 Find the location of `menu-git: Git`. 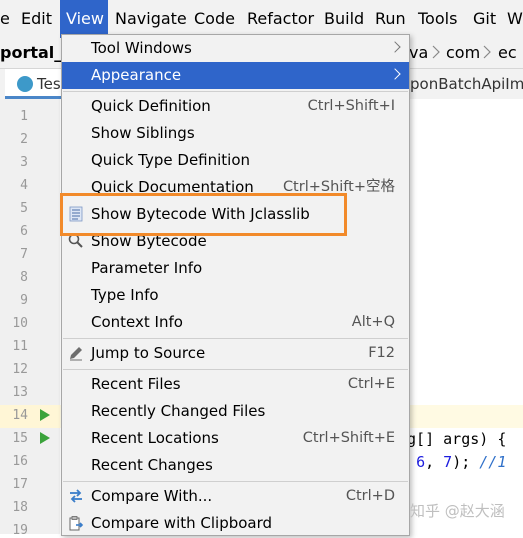

menu-git: Git is located at coordinates (484, 19).